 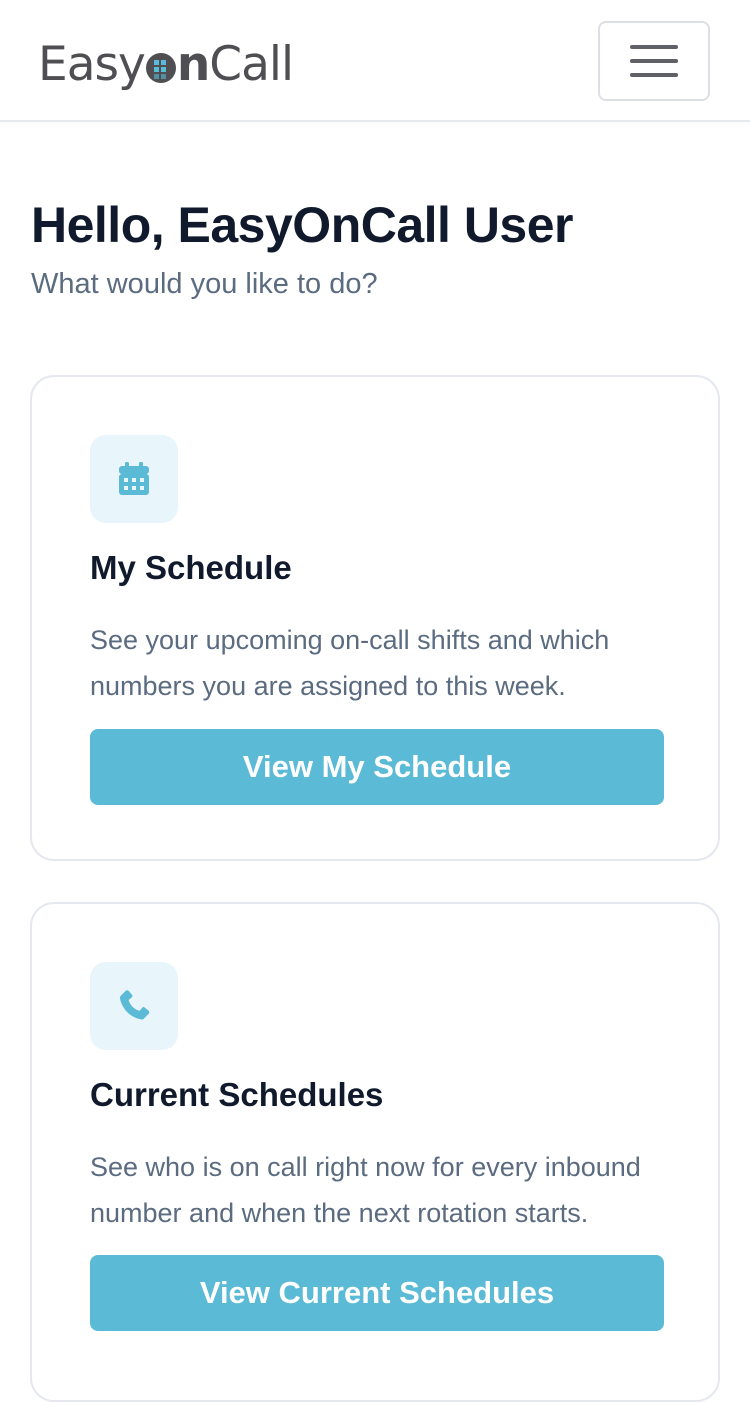 What do you see at coordinates (237, 1094) in the screenshot?
I see `card-title: Current Schedules` at bounding box center [237, 1094].